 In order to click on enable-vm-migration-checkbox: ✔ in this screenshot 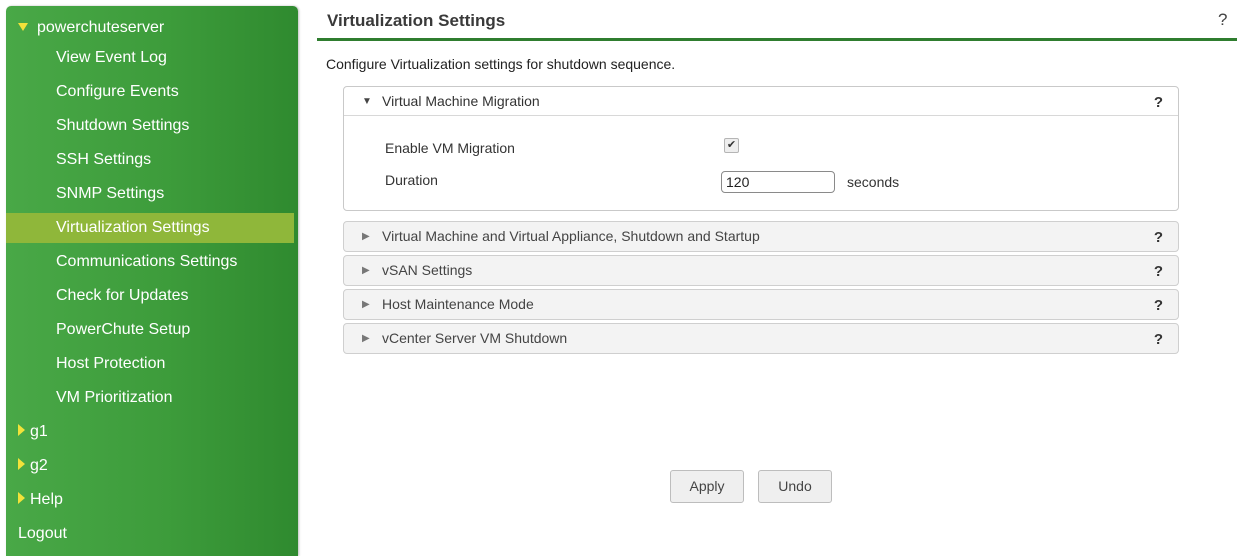, I will do `click(731, 145)`.